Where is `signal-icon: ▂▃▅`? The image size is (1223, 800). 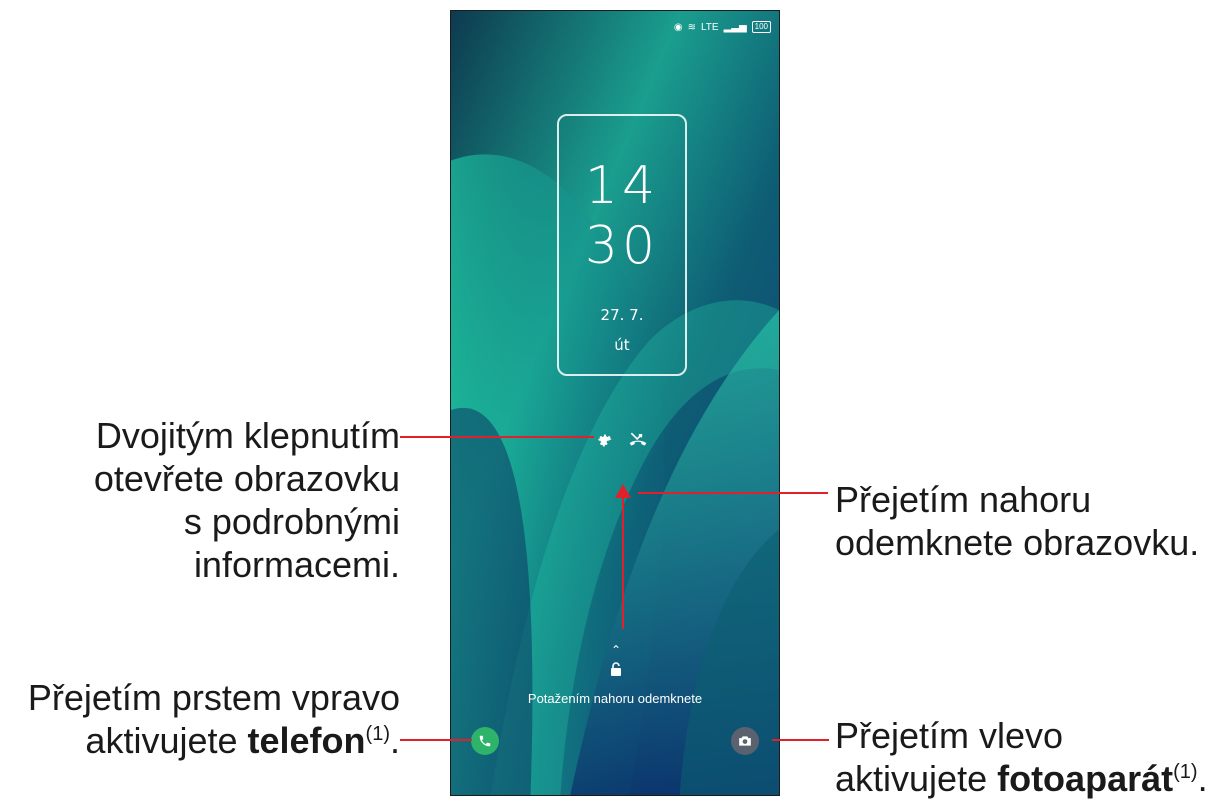
signal-icon: ▂▃▅ is located at coordinates (735, 27).